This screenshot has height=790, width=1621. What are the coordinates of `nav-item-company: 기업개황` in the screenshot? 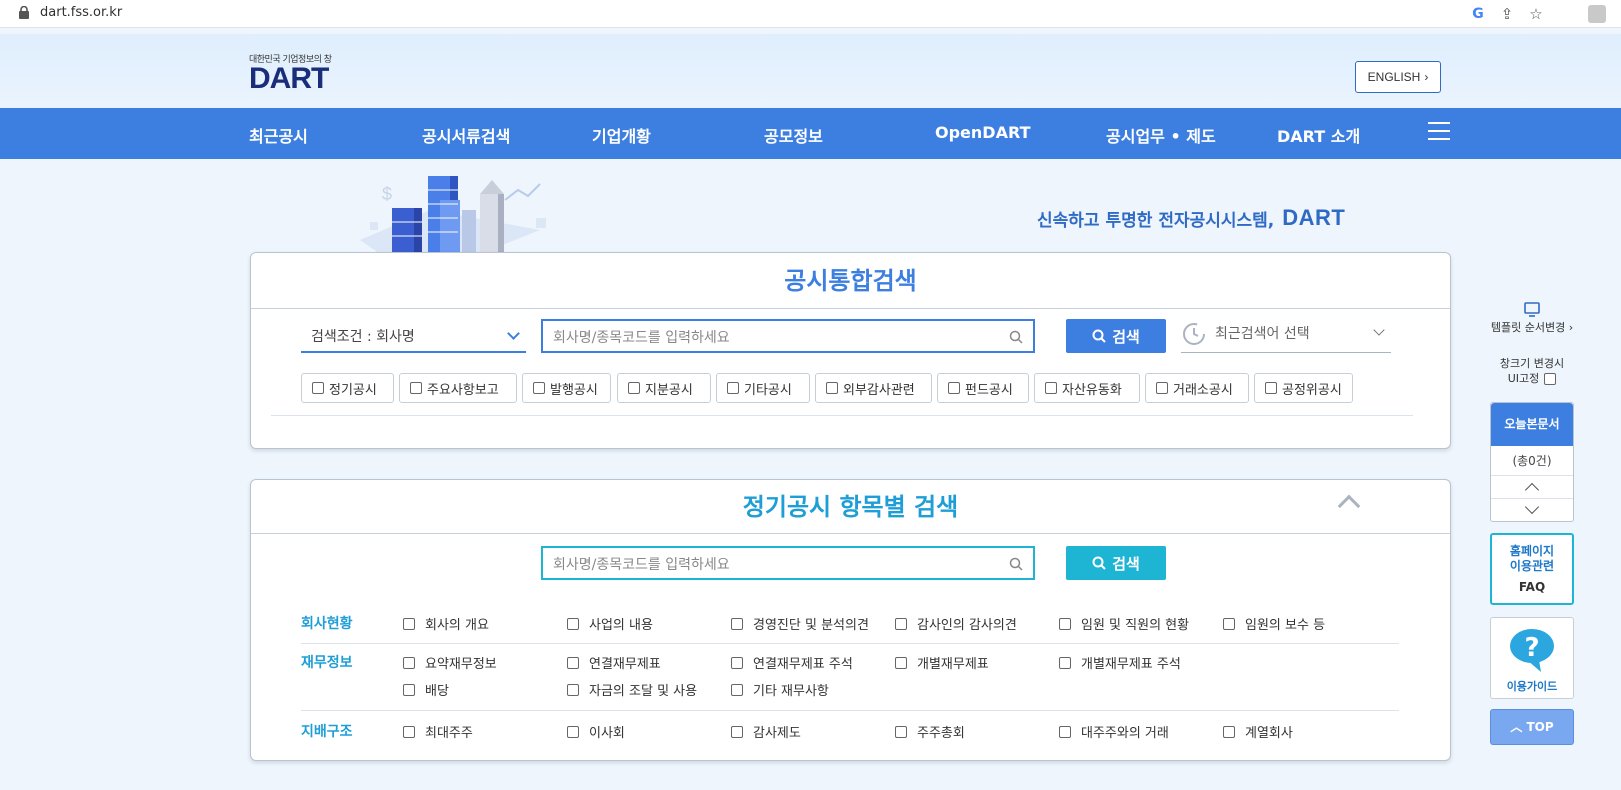 It's located at (621, 135).